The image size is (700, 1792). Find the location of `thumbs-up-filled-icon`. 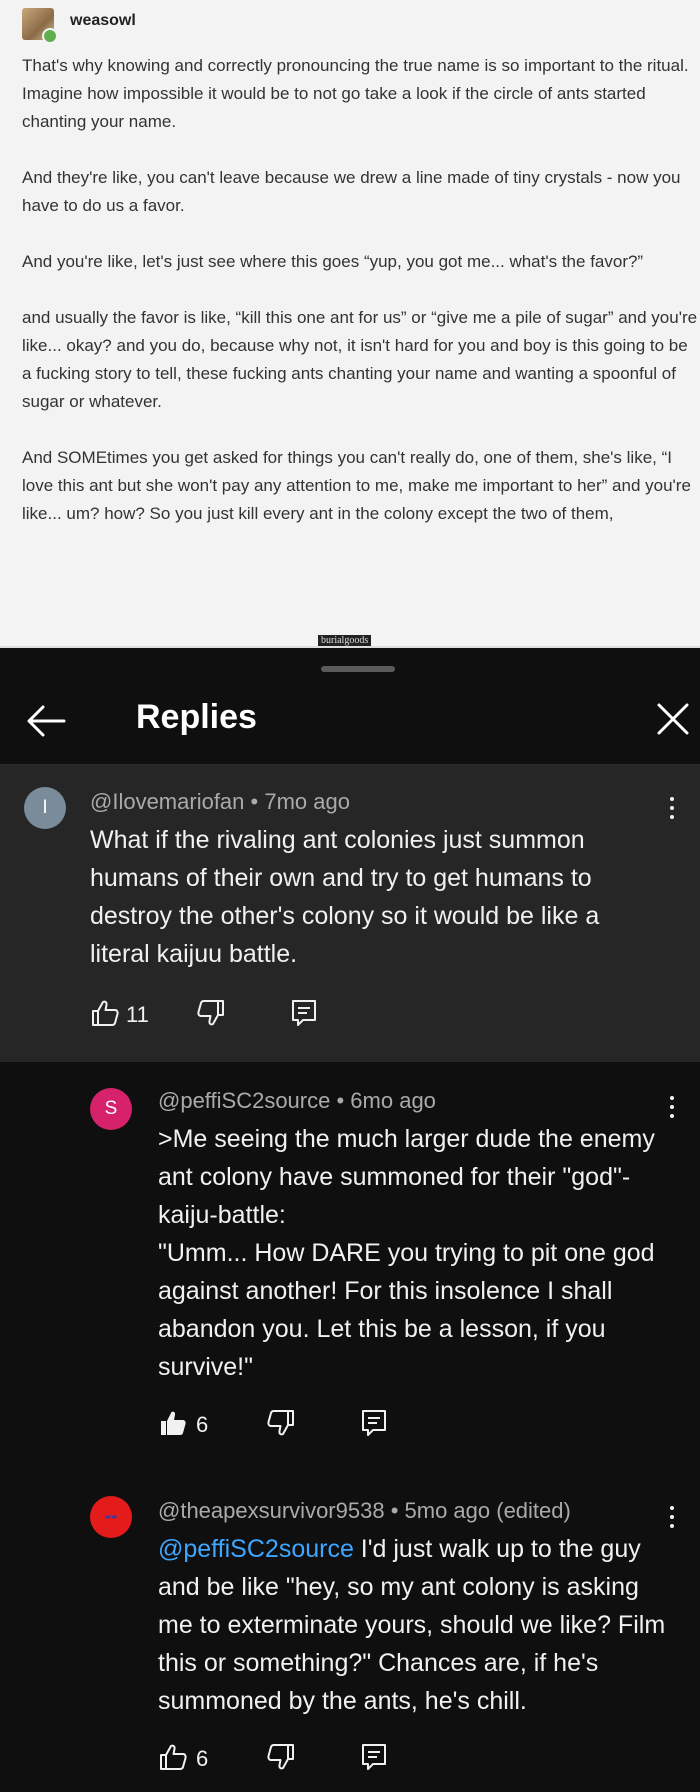

thumbs-up-filled-icon is located at coordinates (173, 1423).